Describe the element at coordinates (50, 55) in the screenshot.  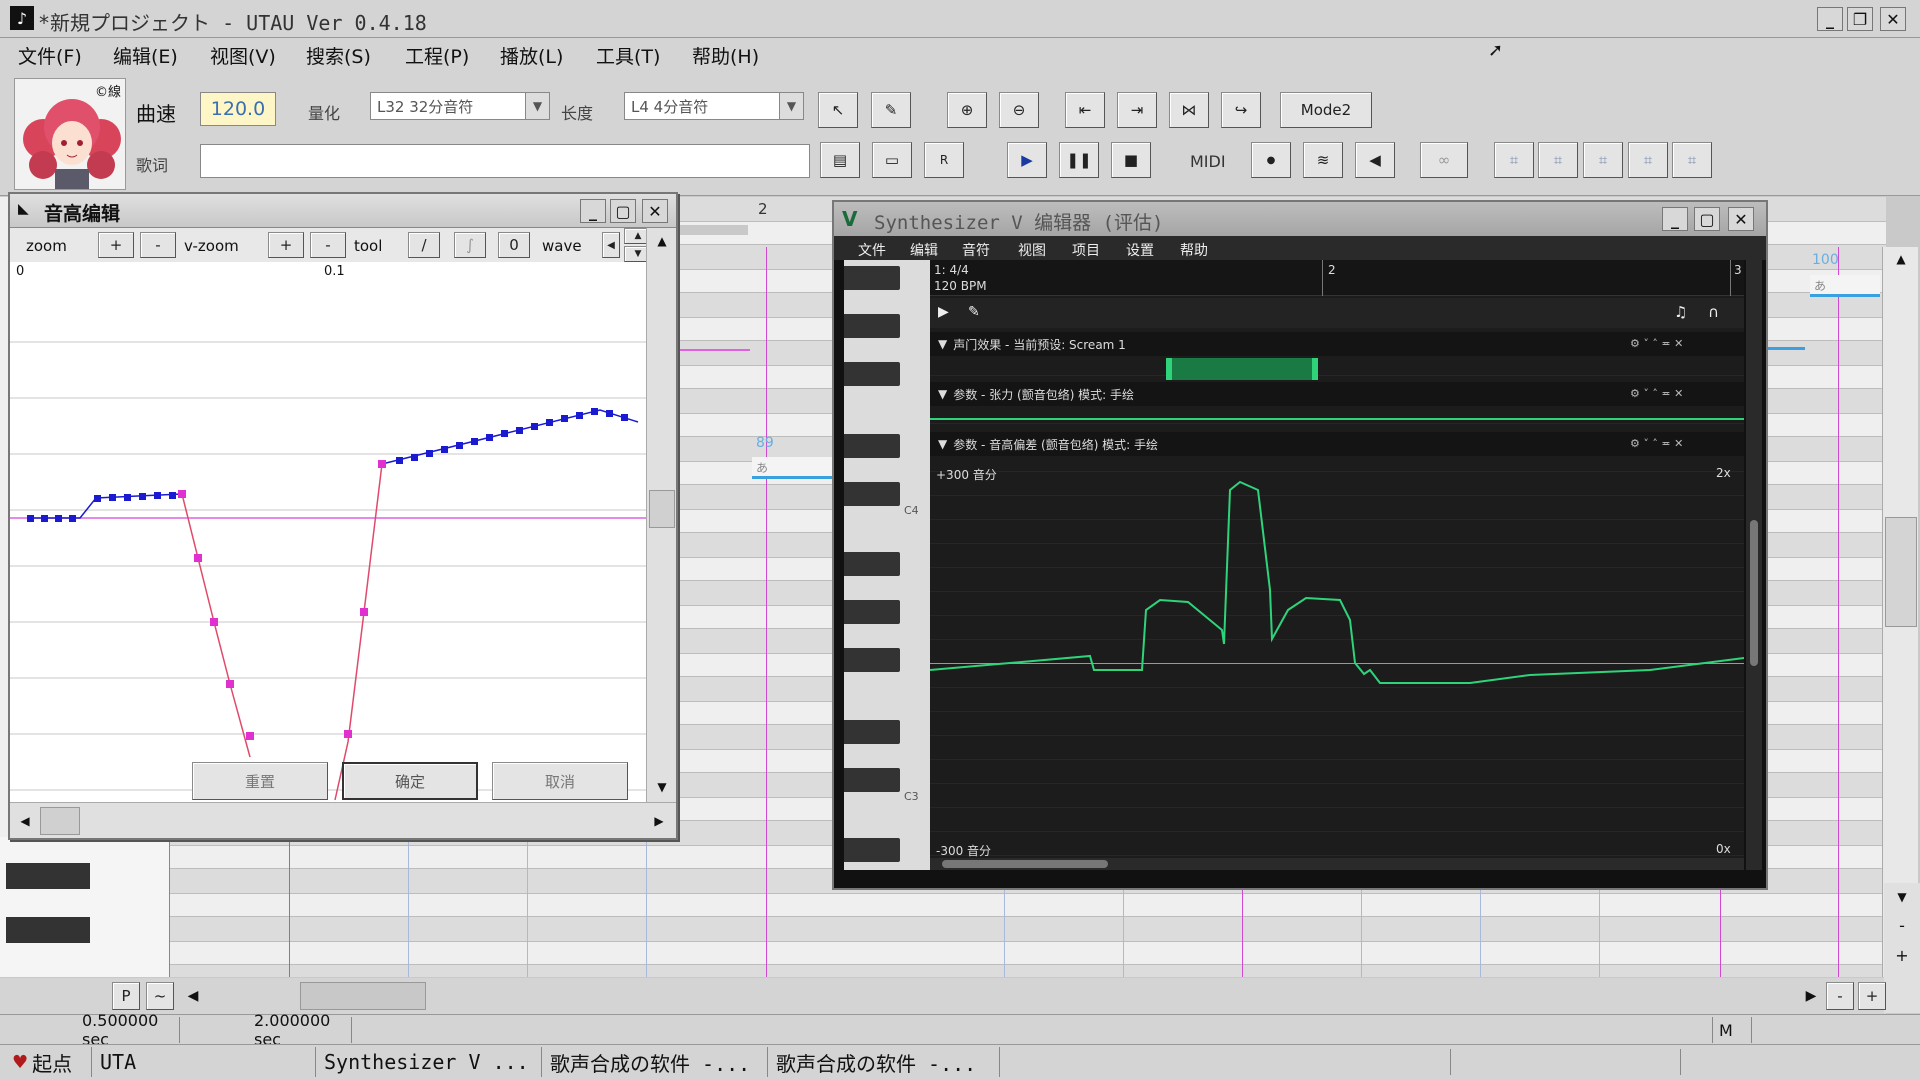
I see `menu-file: 文件(F)` at that location.